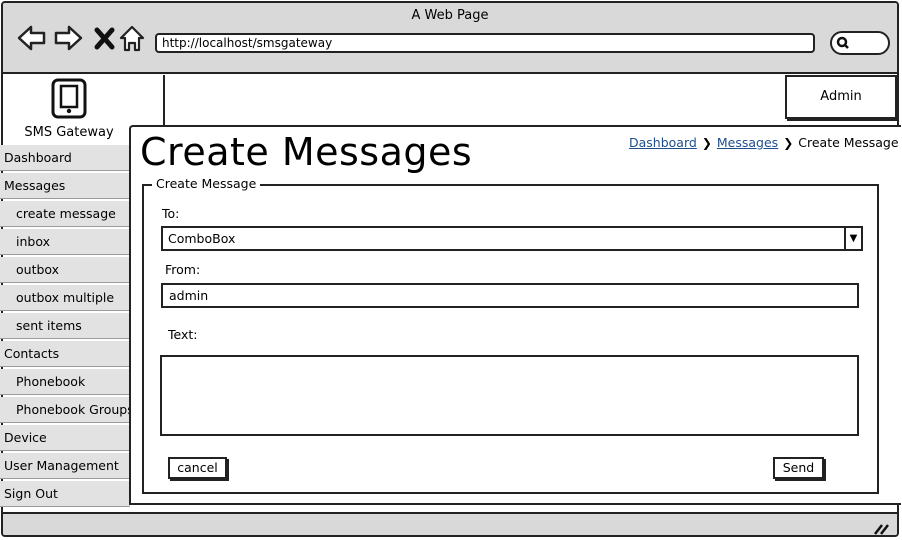  Describe the element at coordinates (510, 295) in the screenshot. I see `from-field: admin` at that location.